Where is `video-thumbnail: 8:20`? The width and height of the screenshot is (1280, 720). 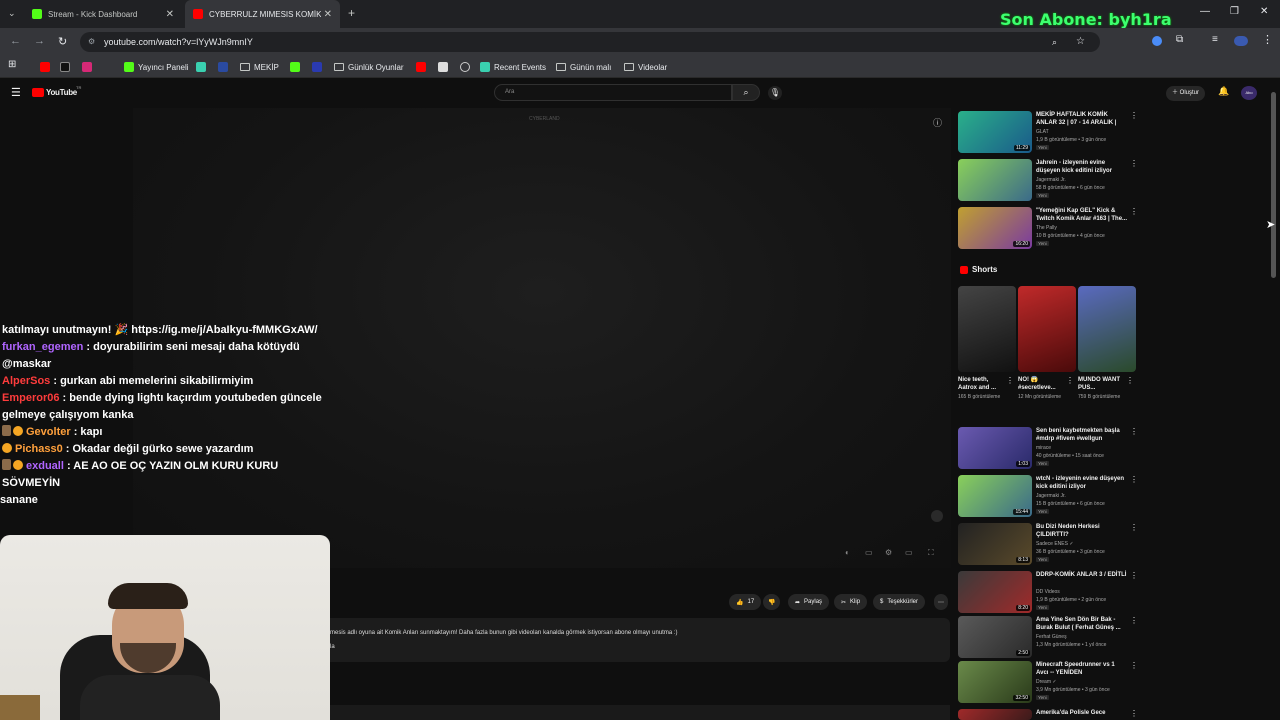 video-thumbnail: 8:20 is located at coordinates (995, 592).